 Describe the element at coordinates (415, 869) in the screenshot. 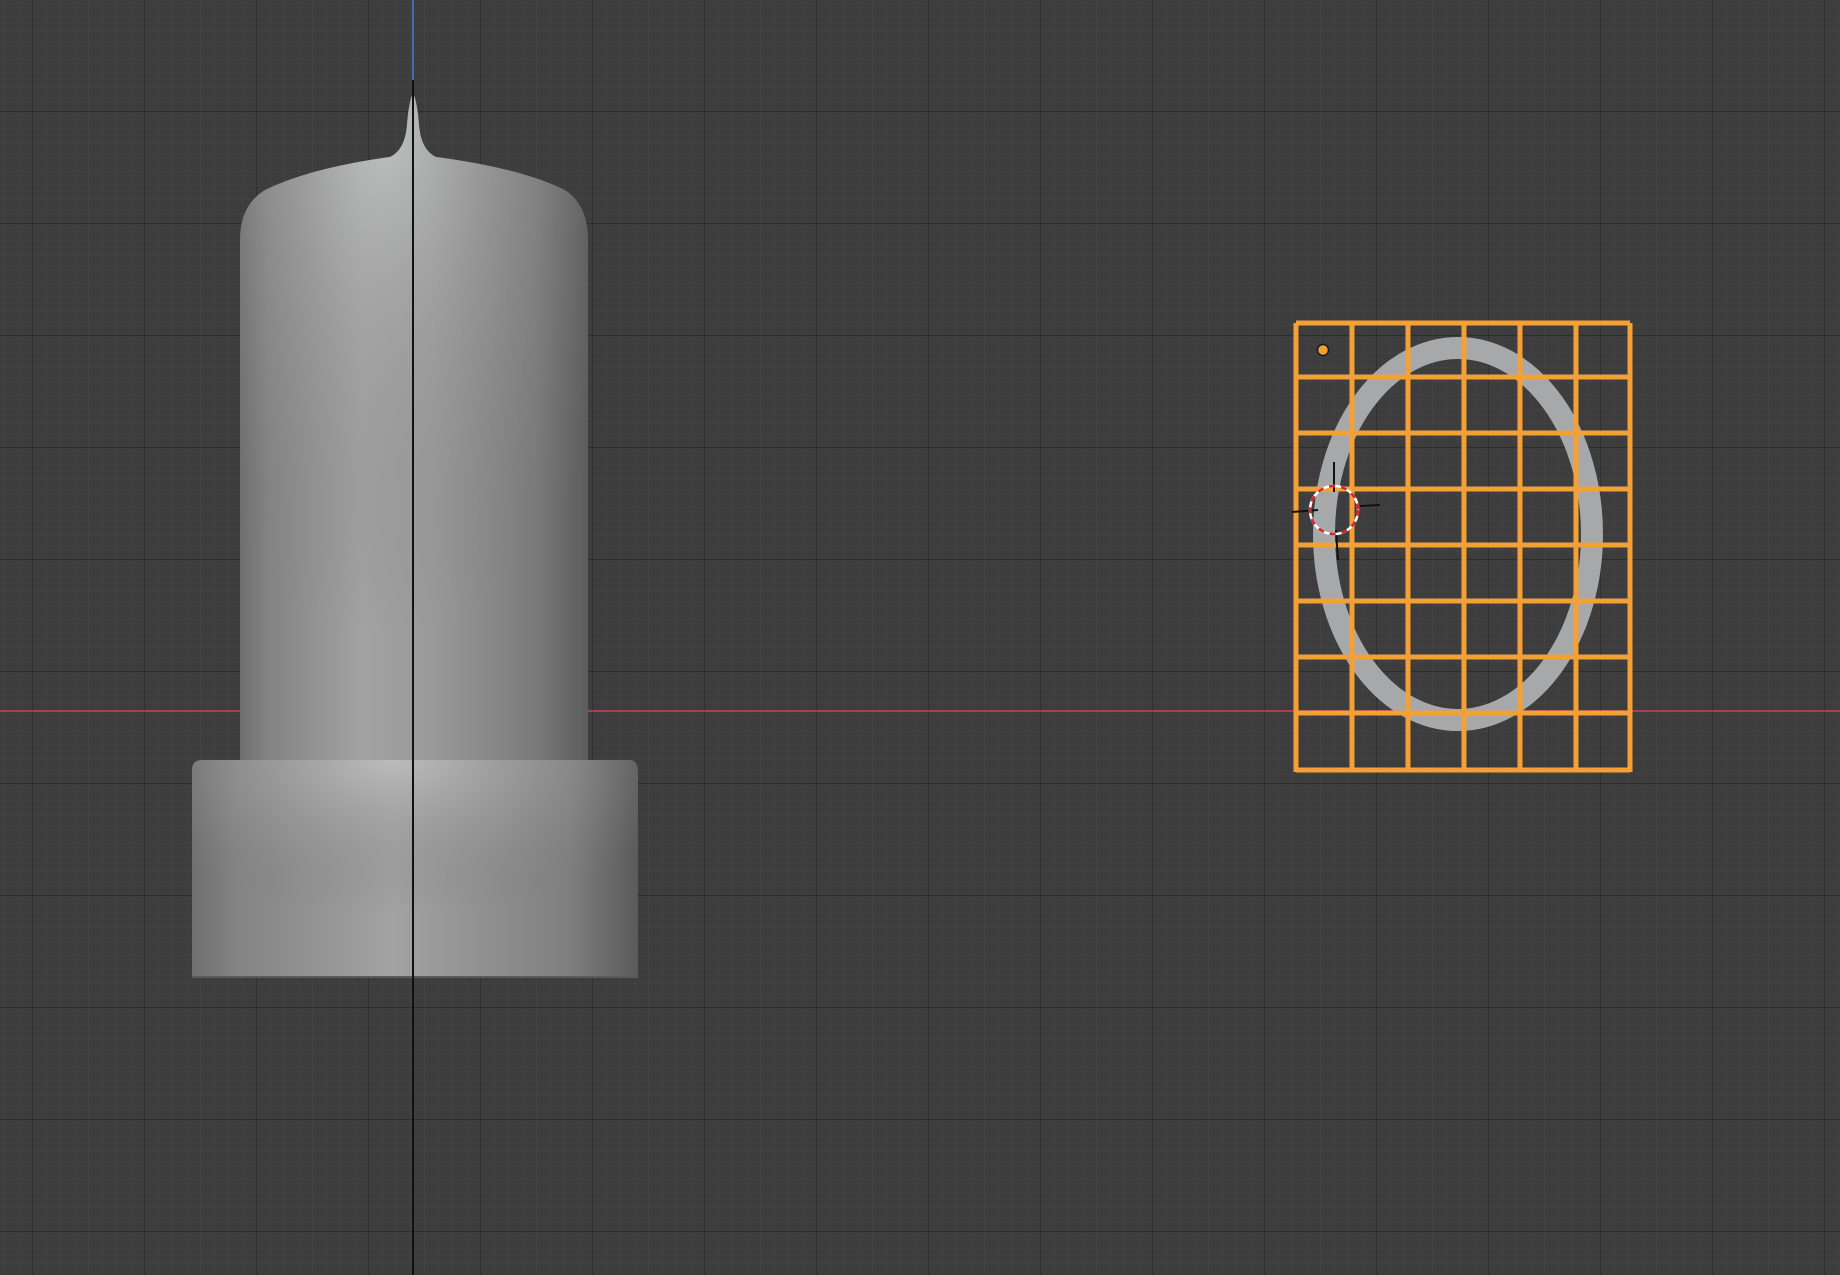

I see `tube-base-highlight` at that location.